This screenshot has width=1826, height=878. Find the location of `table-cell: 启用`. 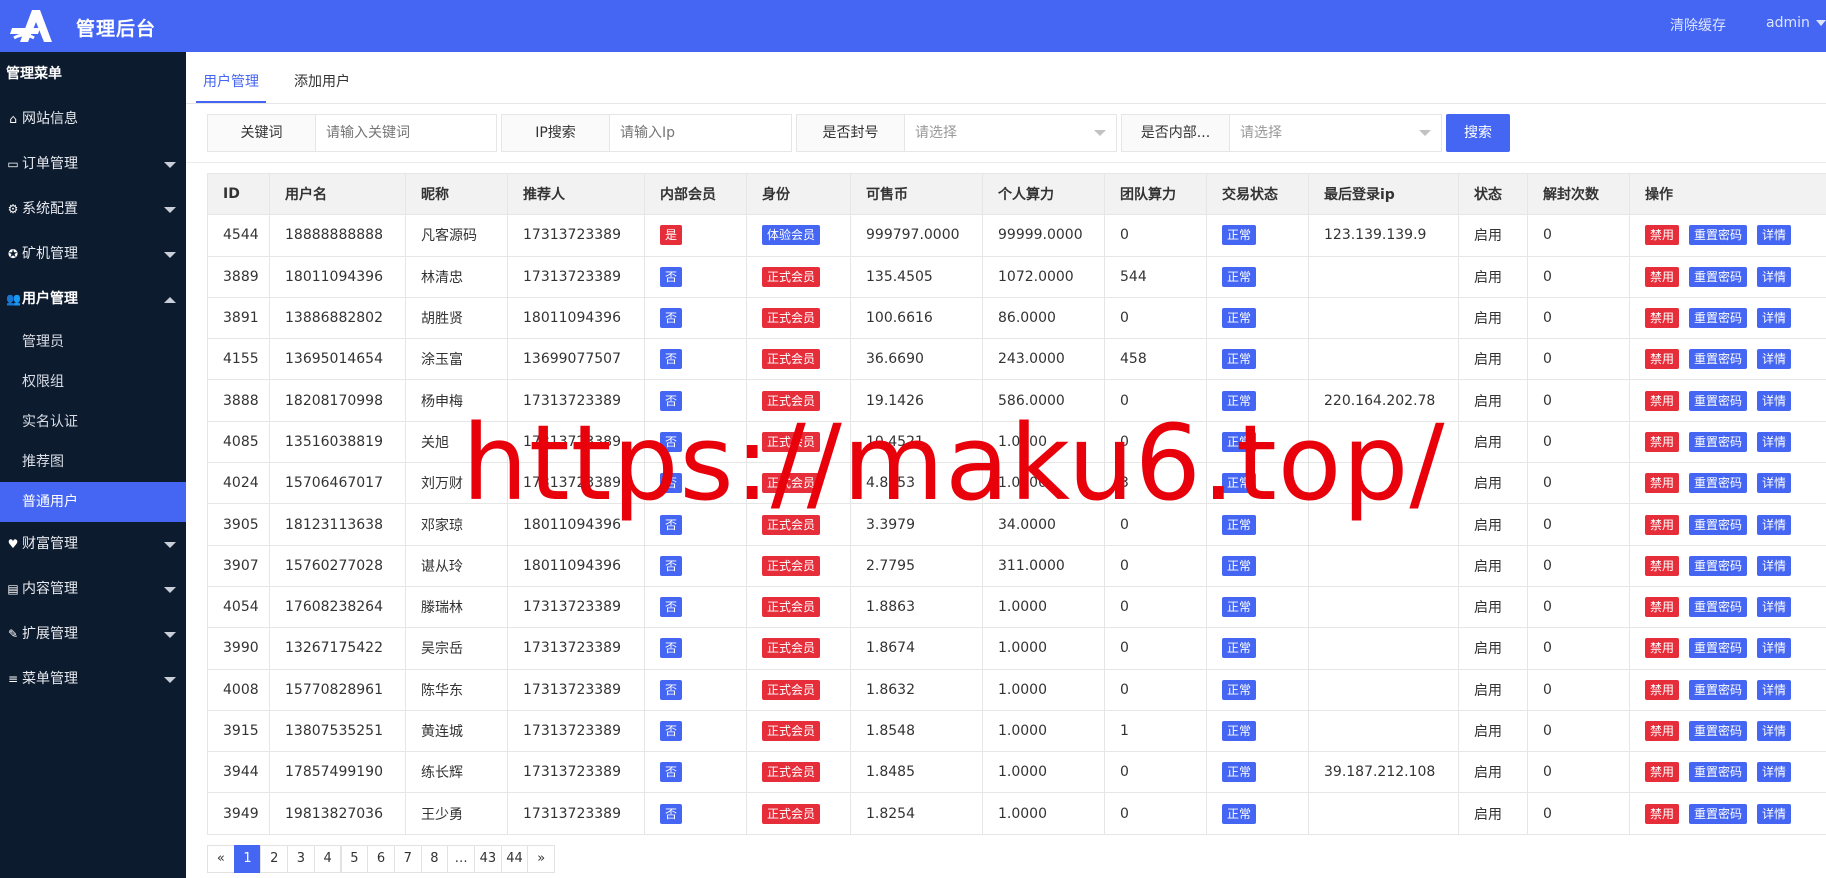

table-cell: 启用 is located at coordinates (1493, 400).